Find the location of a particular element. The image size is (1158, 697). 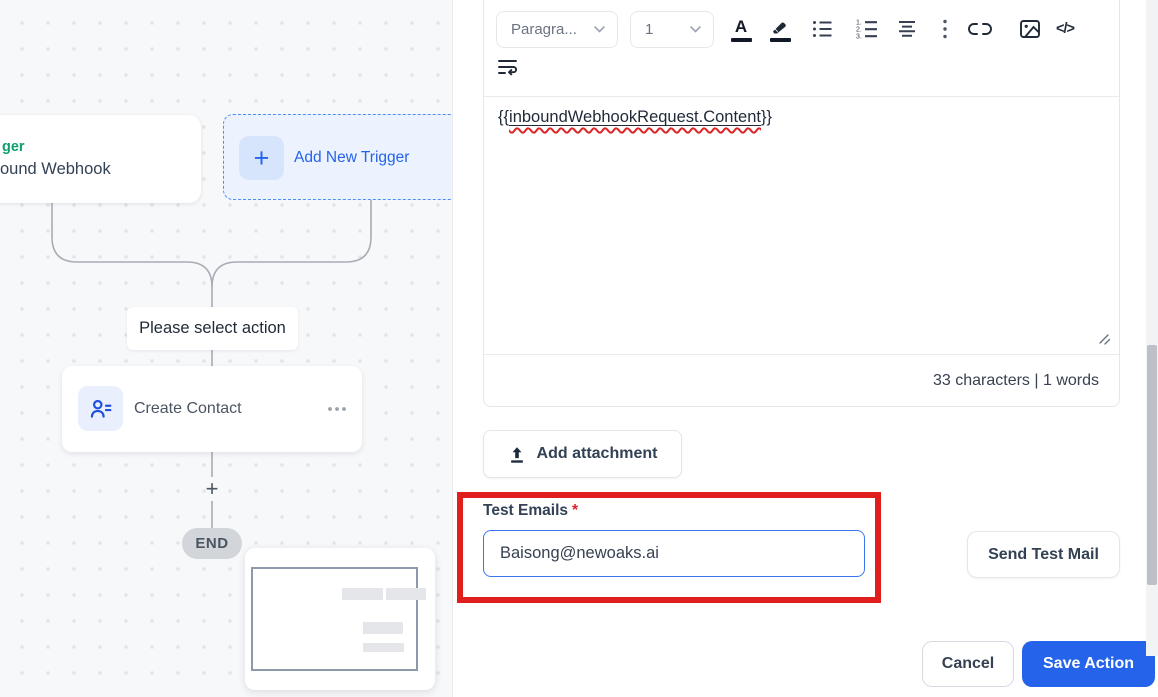

highlighter-icon is located at coordinates (779, 28).